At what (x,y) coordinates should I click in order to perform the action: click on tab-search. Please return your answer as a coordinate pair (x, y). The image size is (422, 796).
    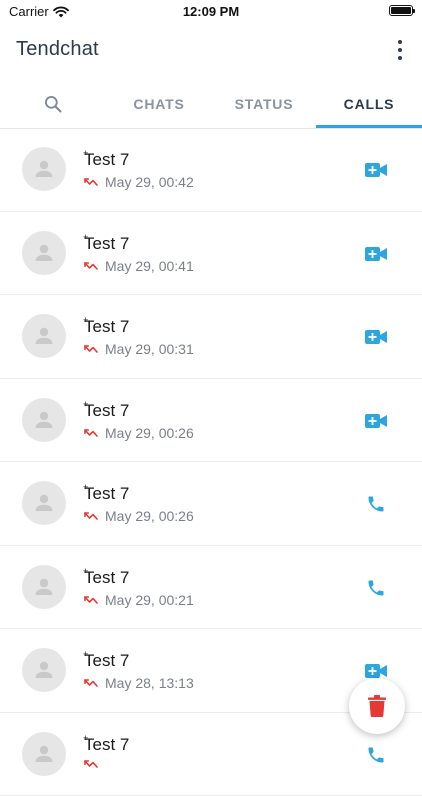
    Looking at the image, I should click on (53, 104).